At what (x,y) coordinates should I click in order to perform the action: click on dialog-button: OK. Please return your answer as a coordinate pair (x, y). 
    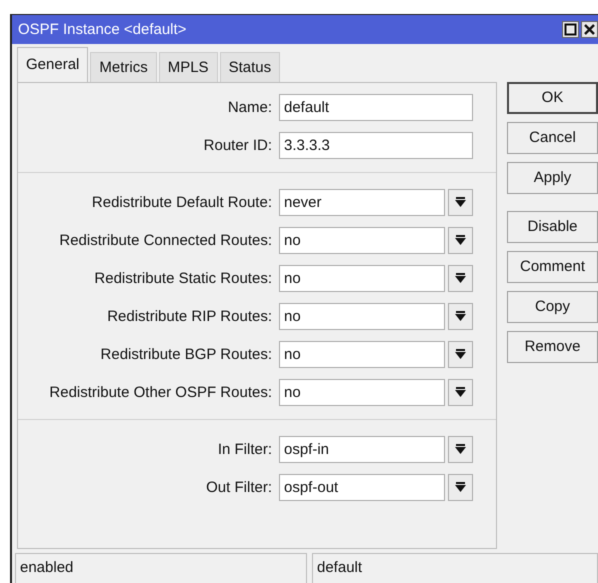
    Looking at the image, I should click on (552, 98).